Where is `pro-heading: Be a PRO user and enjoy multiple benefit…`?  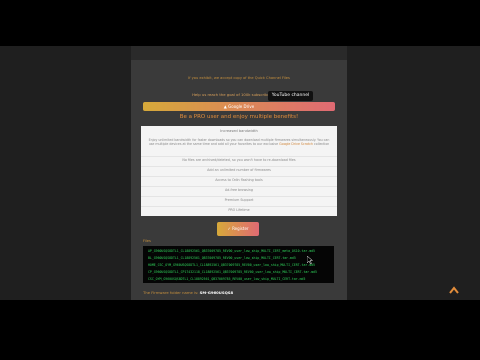
pro-heading: Be a PRO user and enjoy multiple benefit… is located at coordinates (239, 117).